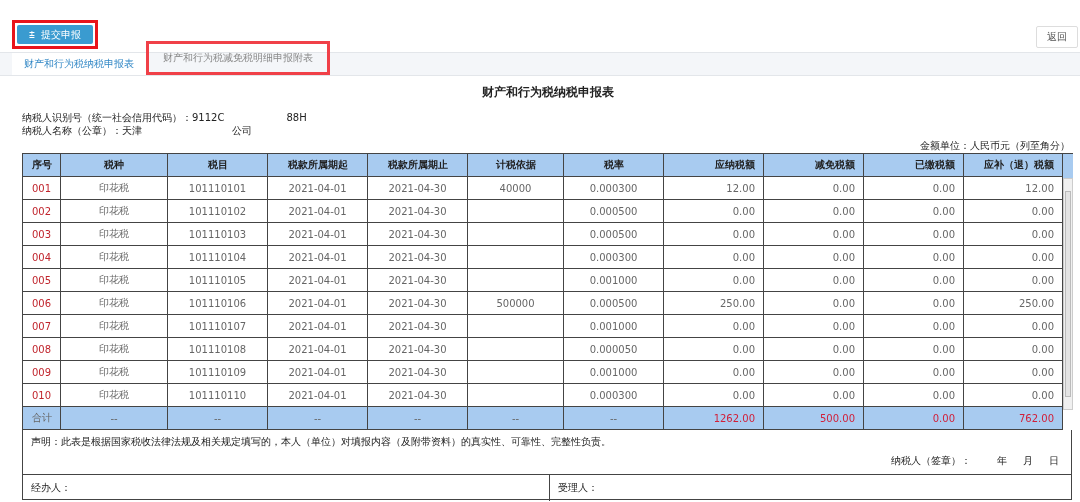 The image size is (1080, 502). Describe the element at coordinates (41, 234) in the screenshot. I see `table-cell: 003` at that location.